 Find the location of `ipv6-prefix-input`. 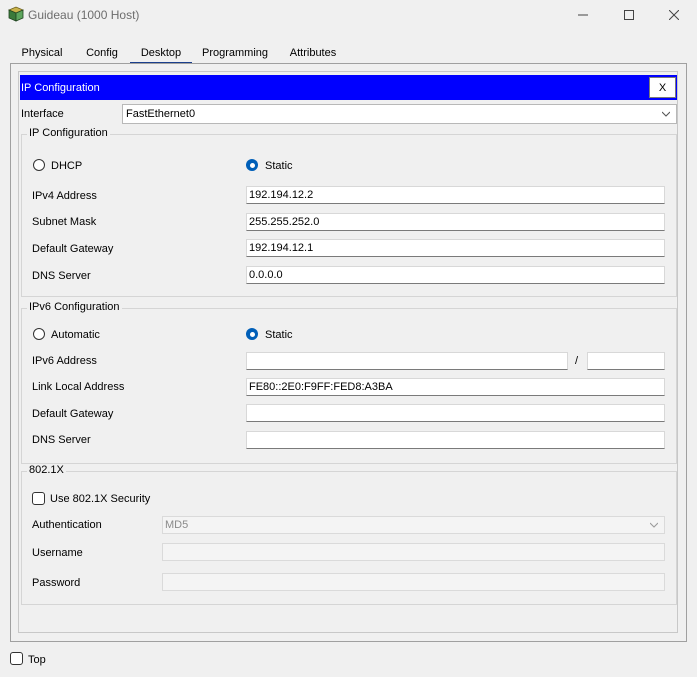

ipv6-prefix-input is located at coordinates (626, 361).